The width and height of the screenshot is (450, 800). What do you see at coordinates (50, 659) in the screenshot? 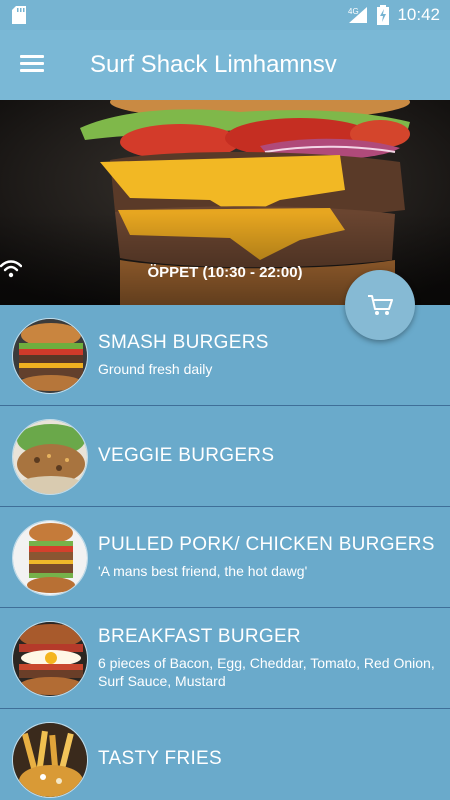
I see `breakfast-burger-thumbnail` at bounding box center [50, 659].